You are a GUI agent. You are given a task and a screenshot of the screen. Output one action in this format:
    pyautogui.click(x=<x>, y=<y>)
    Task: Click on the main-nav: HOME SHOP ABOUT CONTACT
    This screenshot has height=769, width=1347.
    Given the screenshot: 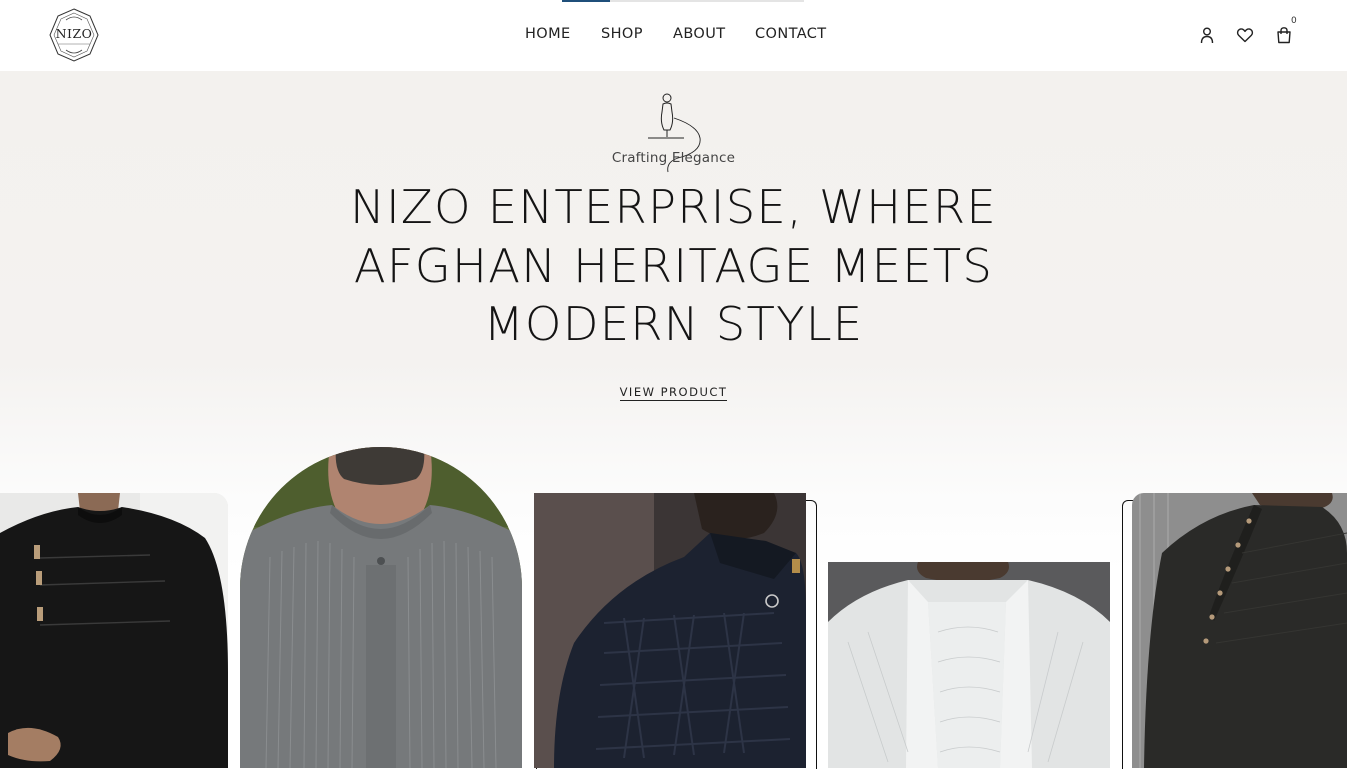 What is the action you would take?
    pyautogui.click(x=673, y=36)
    